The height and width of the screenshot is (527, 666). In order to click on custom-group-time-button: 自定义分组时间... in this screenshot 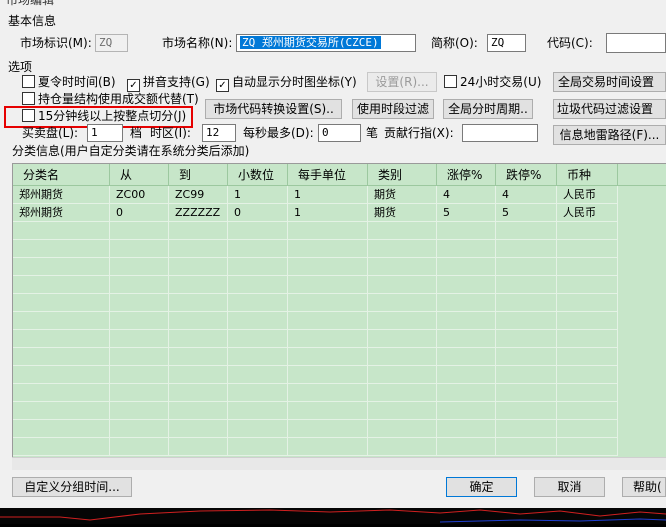, I will do `click(72, 487)`.